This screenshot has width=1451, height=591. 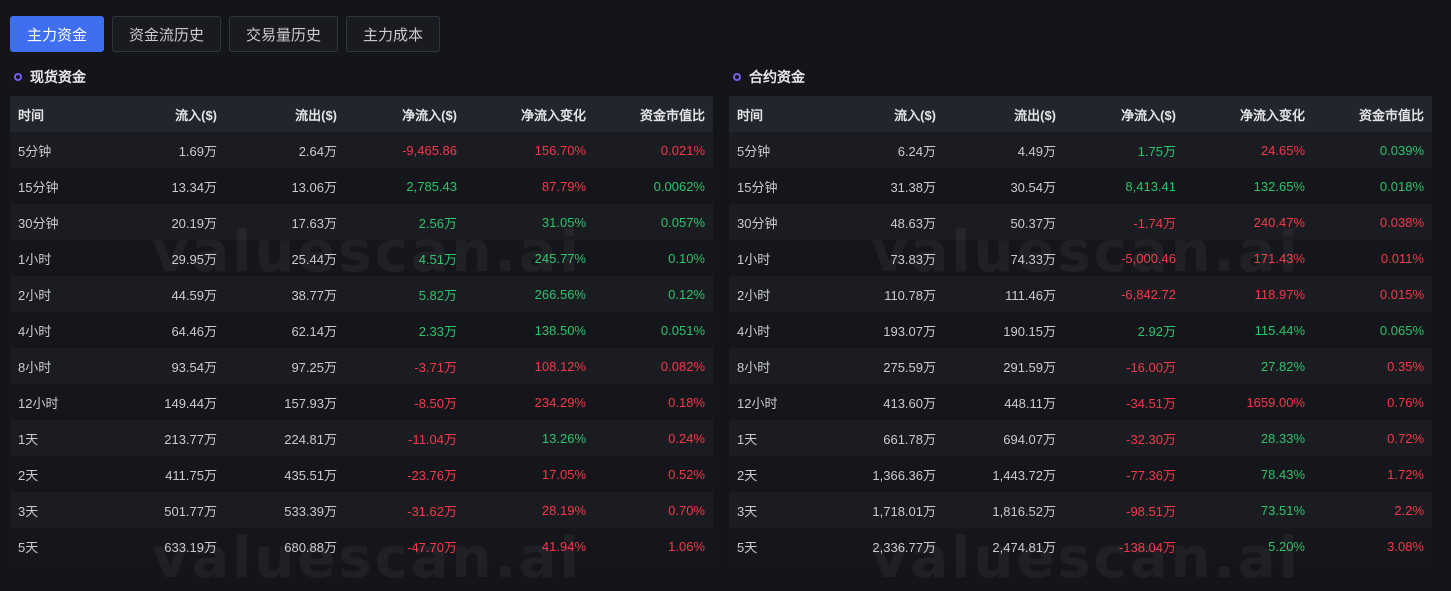 What do you see at coordinates (1405, 366) in the screenshot?
I see `cell-capital-mcap-ratio: 0.35%` at bounding box center [1405, 366].